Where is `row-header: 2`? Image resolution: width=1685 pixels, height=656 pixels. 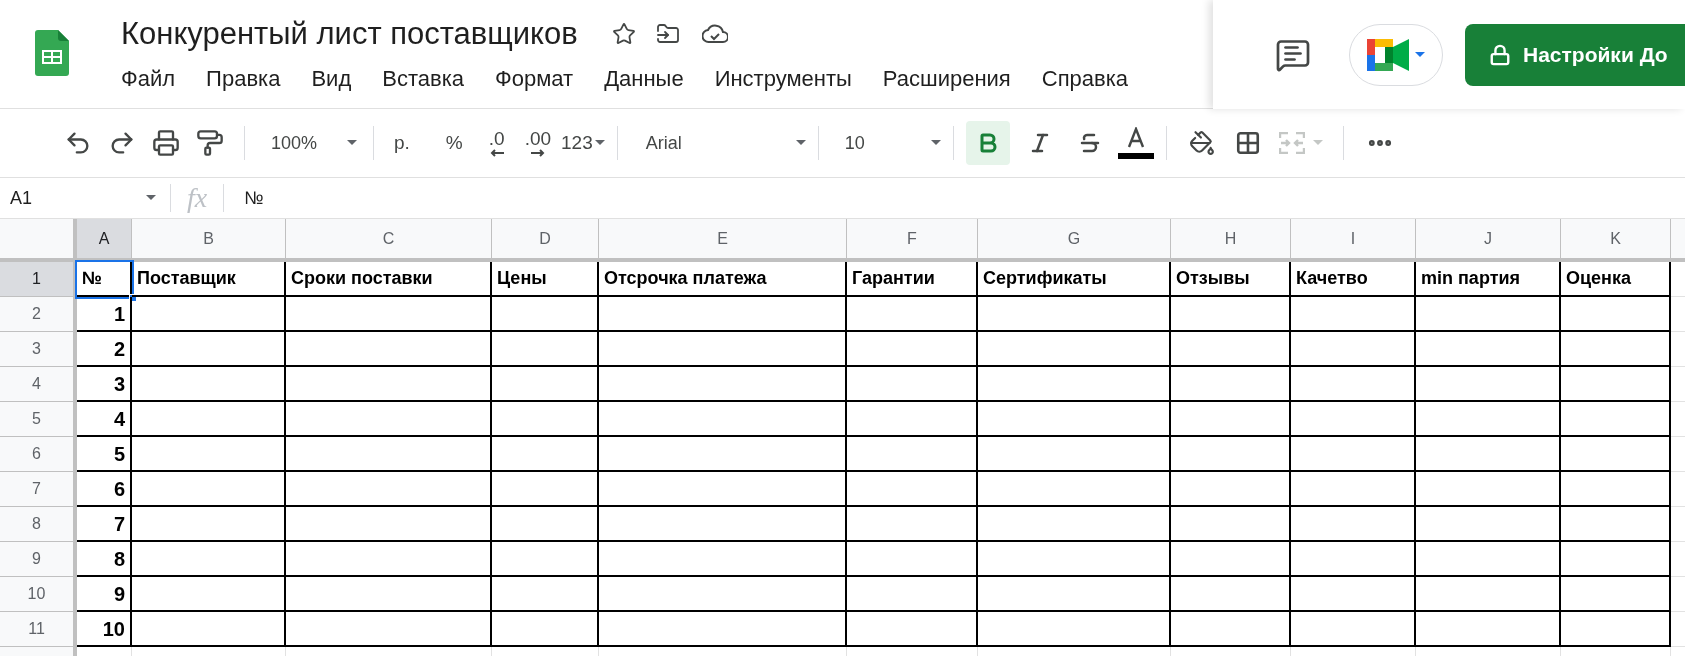 row-header: 2 is located at coordinates (38, 314).